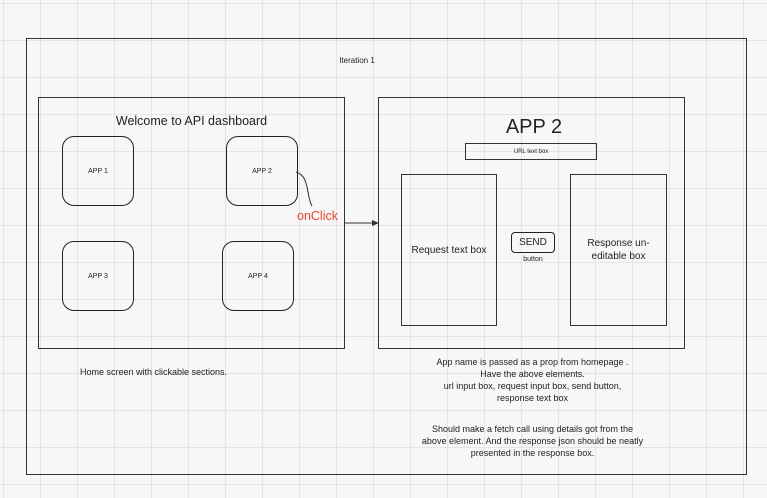 The height and width of the screenshot is (498, 767). I want to click on response-box-label: Response un-editable box, so click(618, 250).